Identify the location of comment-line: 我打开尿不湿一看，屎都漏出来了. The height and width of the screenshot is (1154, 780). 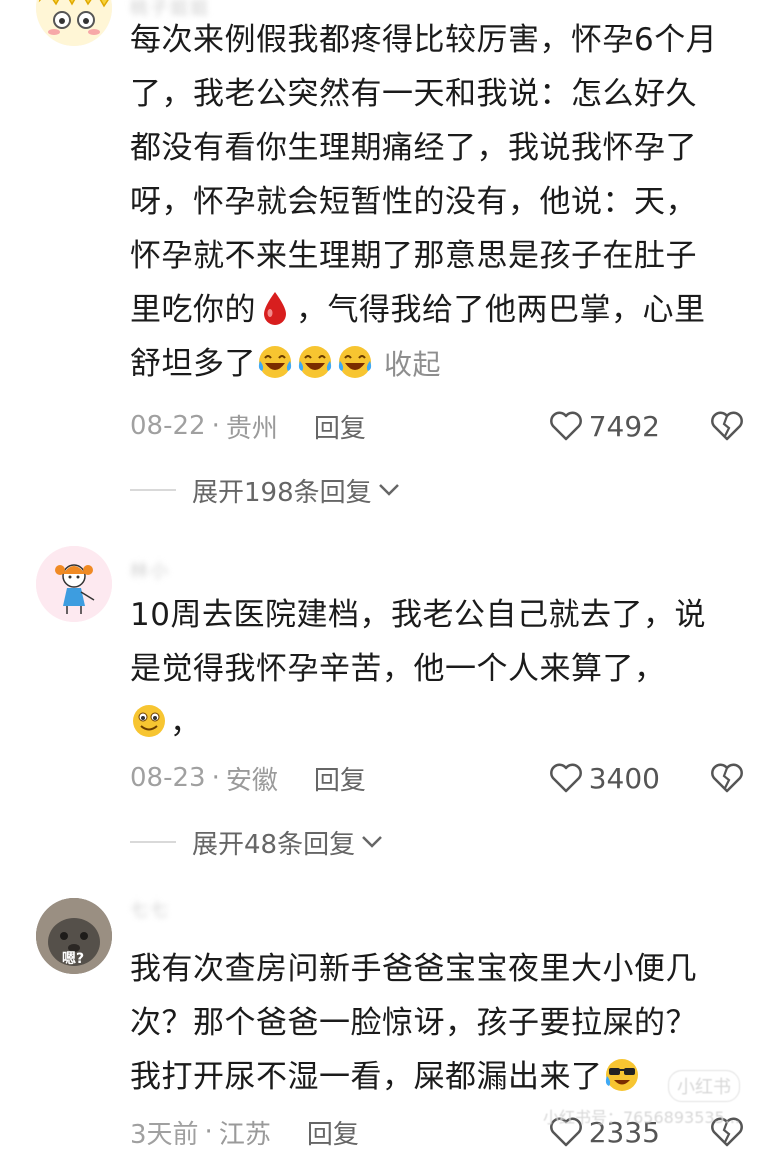
(435, 1077).